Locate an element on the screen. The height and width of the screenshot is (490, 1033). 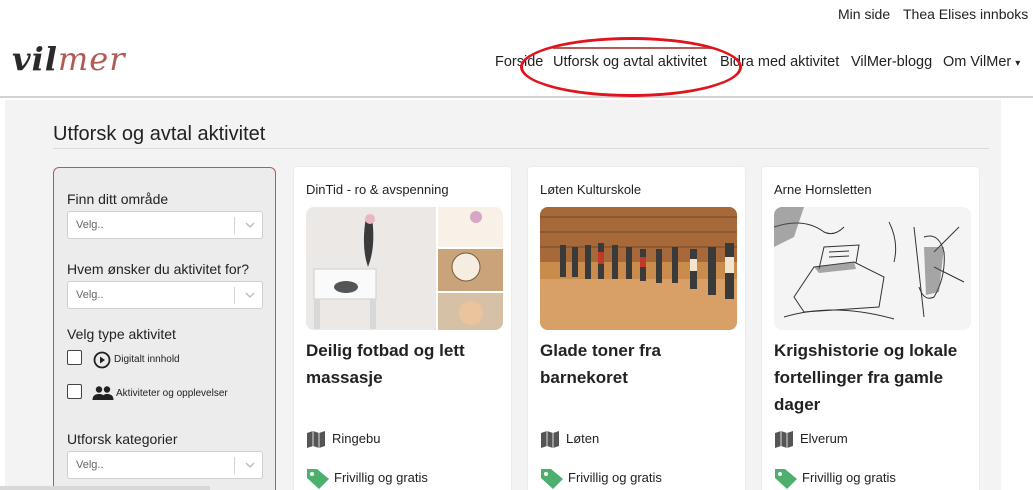
card-image-choir is located at coordinates (638, 268).